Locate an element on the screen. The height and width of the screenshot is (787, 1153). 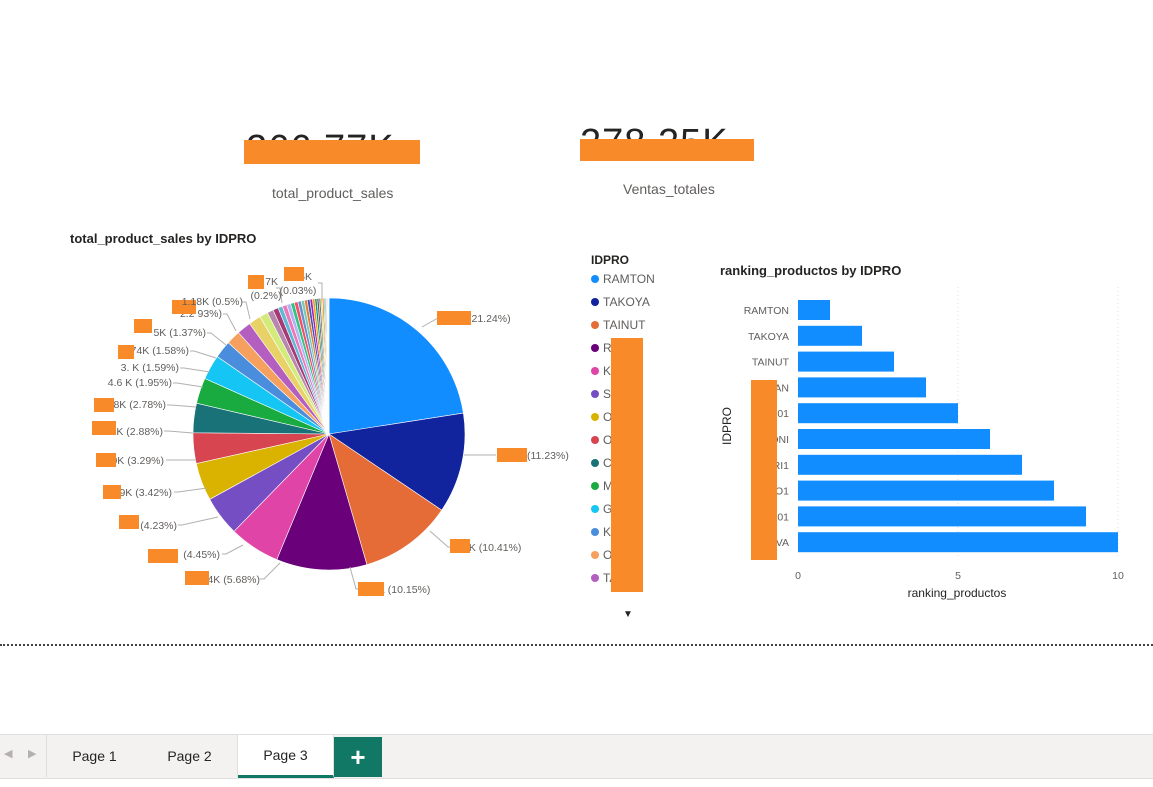
x-tick-label: 0 is located at coordinates (798, 576).